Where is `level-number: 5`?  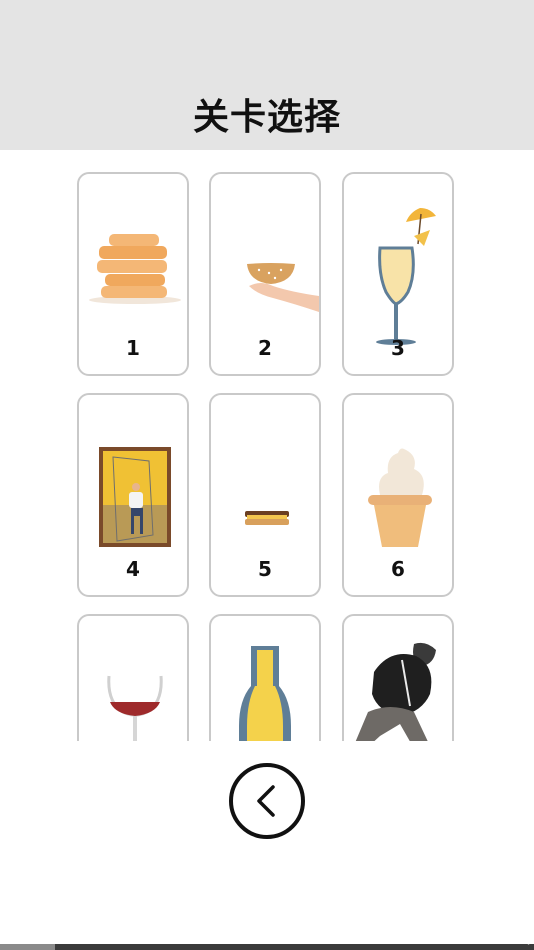
level-number: 5 is located at coordinates (265, 569).